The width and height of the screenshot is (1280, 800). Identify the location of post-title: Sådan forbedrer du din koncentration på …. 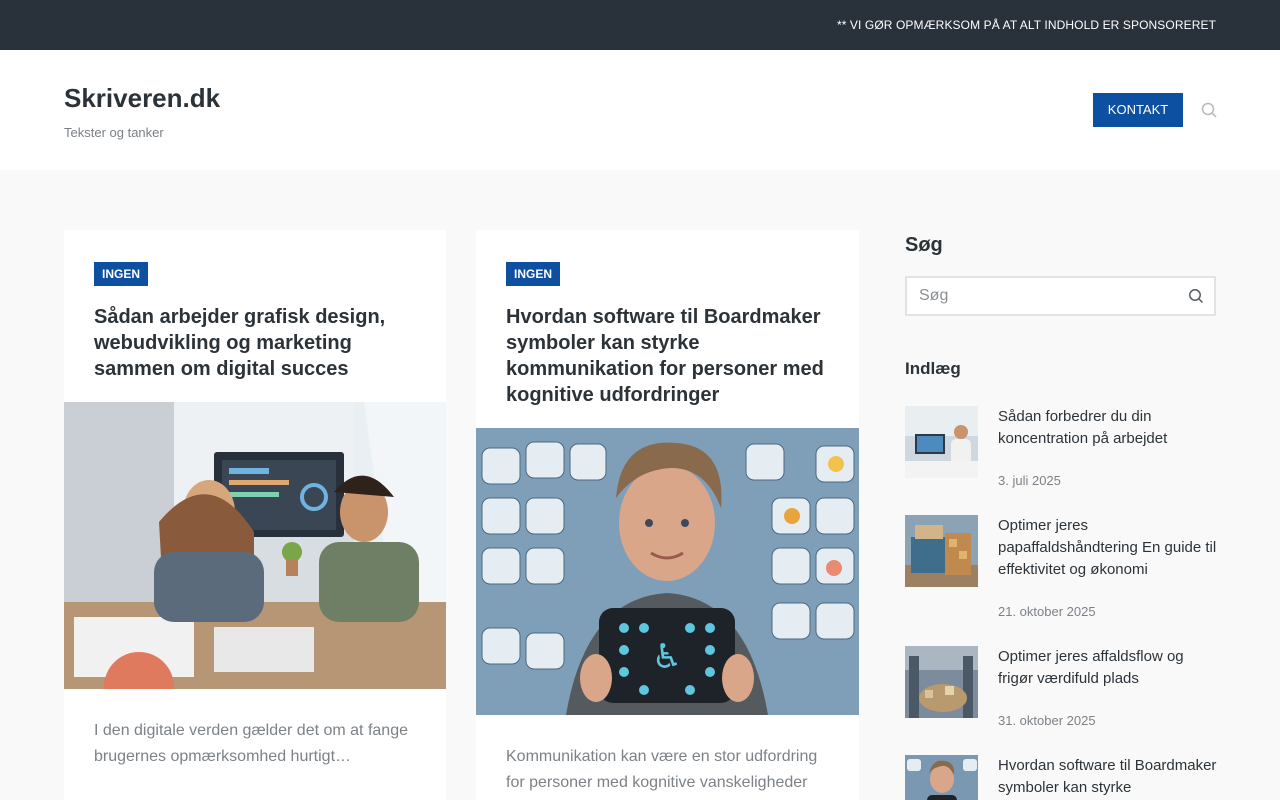
(1108, 428).